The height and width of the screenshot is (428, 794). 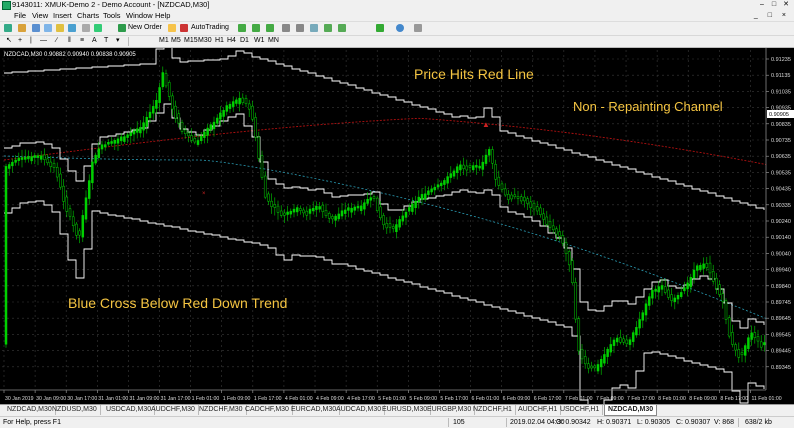 What do you see at coordinates (164, 41) in the screenshot?
I see `tf-m1: M1` at bounding box center [164, 41].